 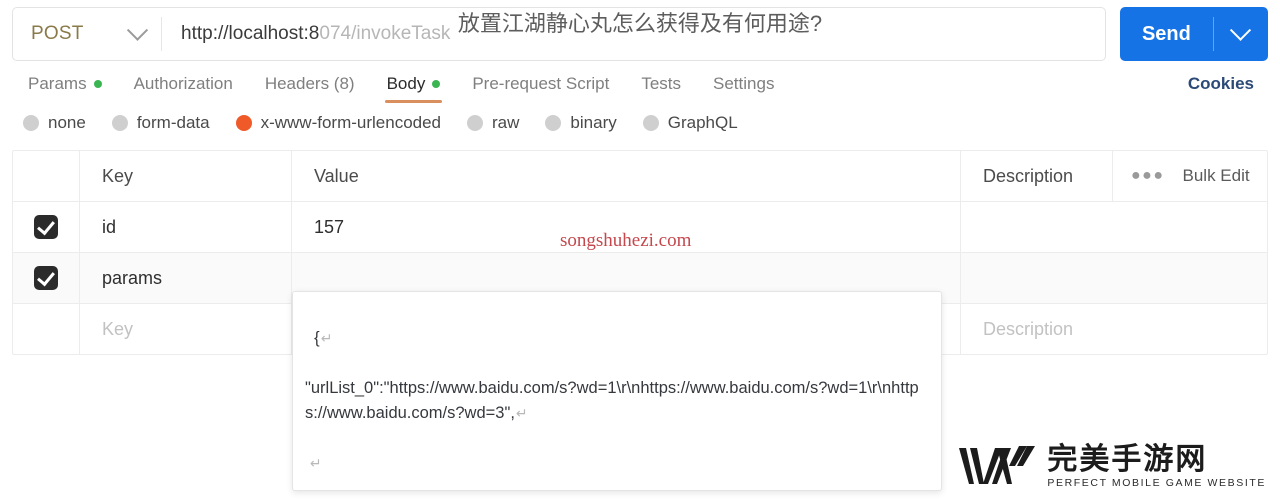 I want to click on row-value-cell: 157, so click(x=626, y=227).